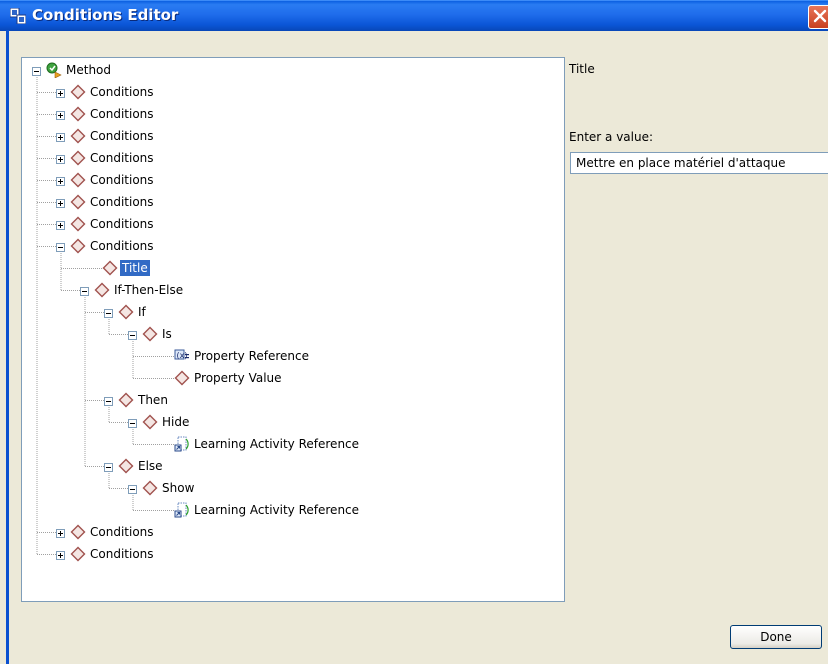 This screenshot has height=664, width=828. What do you see at coordinates (135, 268) in the screenshot?
I see `tree-node-label: Title` at bounding box center [135, 268].